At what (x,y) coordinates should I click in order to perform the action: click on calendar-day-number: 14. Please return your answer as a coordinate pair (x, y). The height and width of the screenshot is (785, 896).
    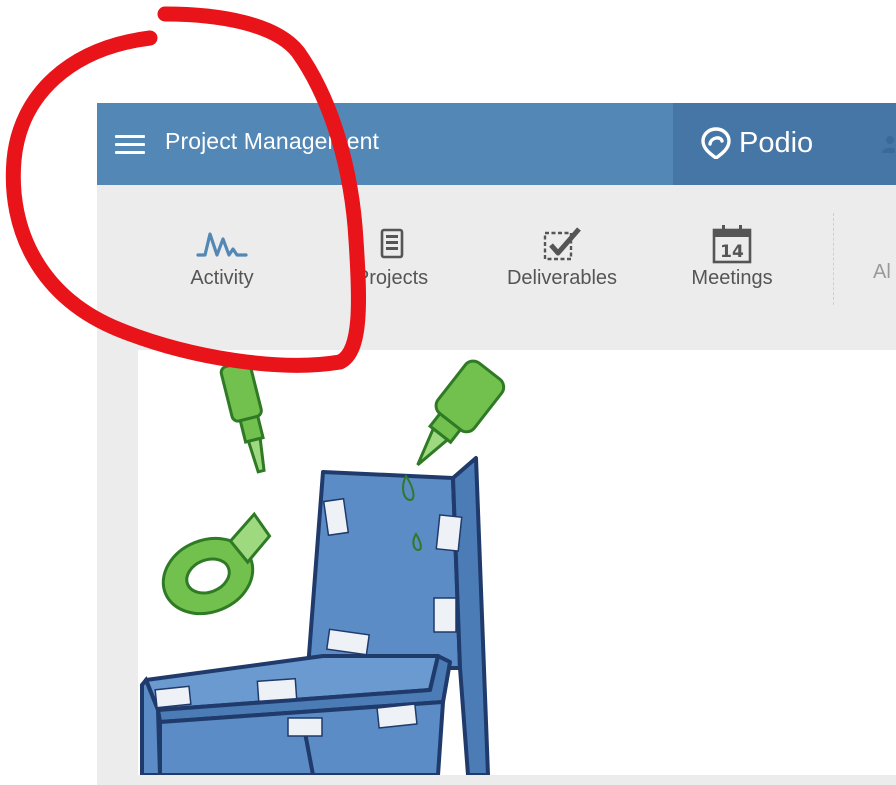
    Looking at the image, I should click on (732, 252).